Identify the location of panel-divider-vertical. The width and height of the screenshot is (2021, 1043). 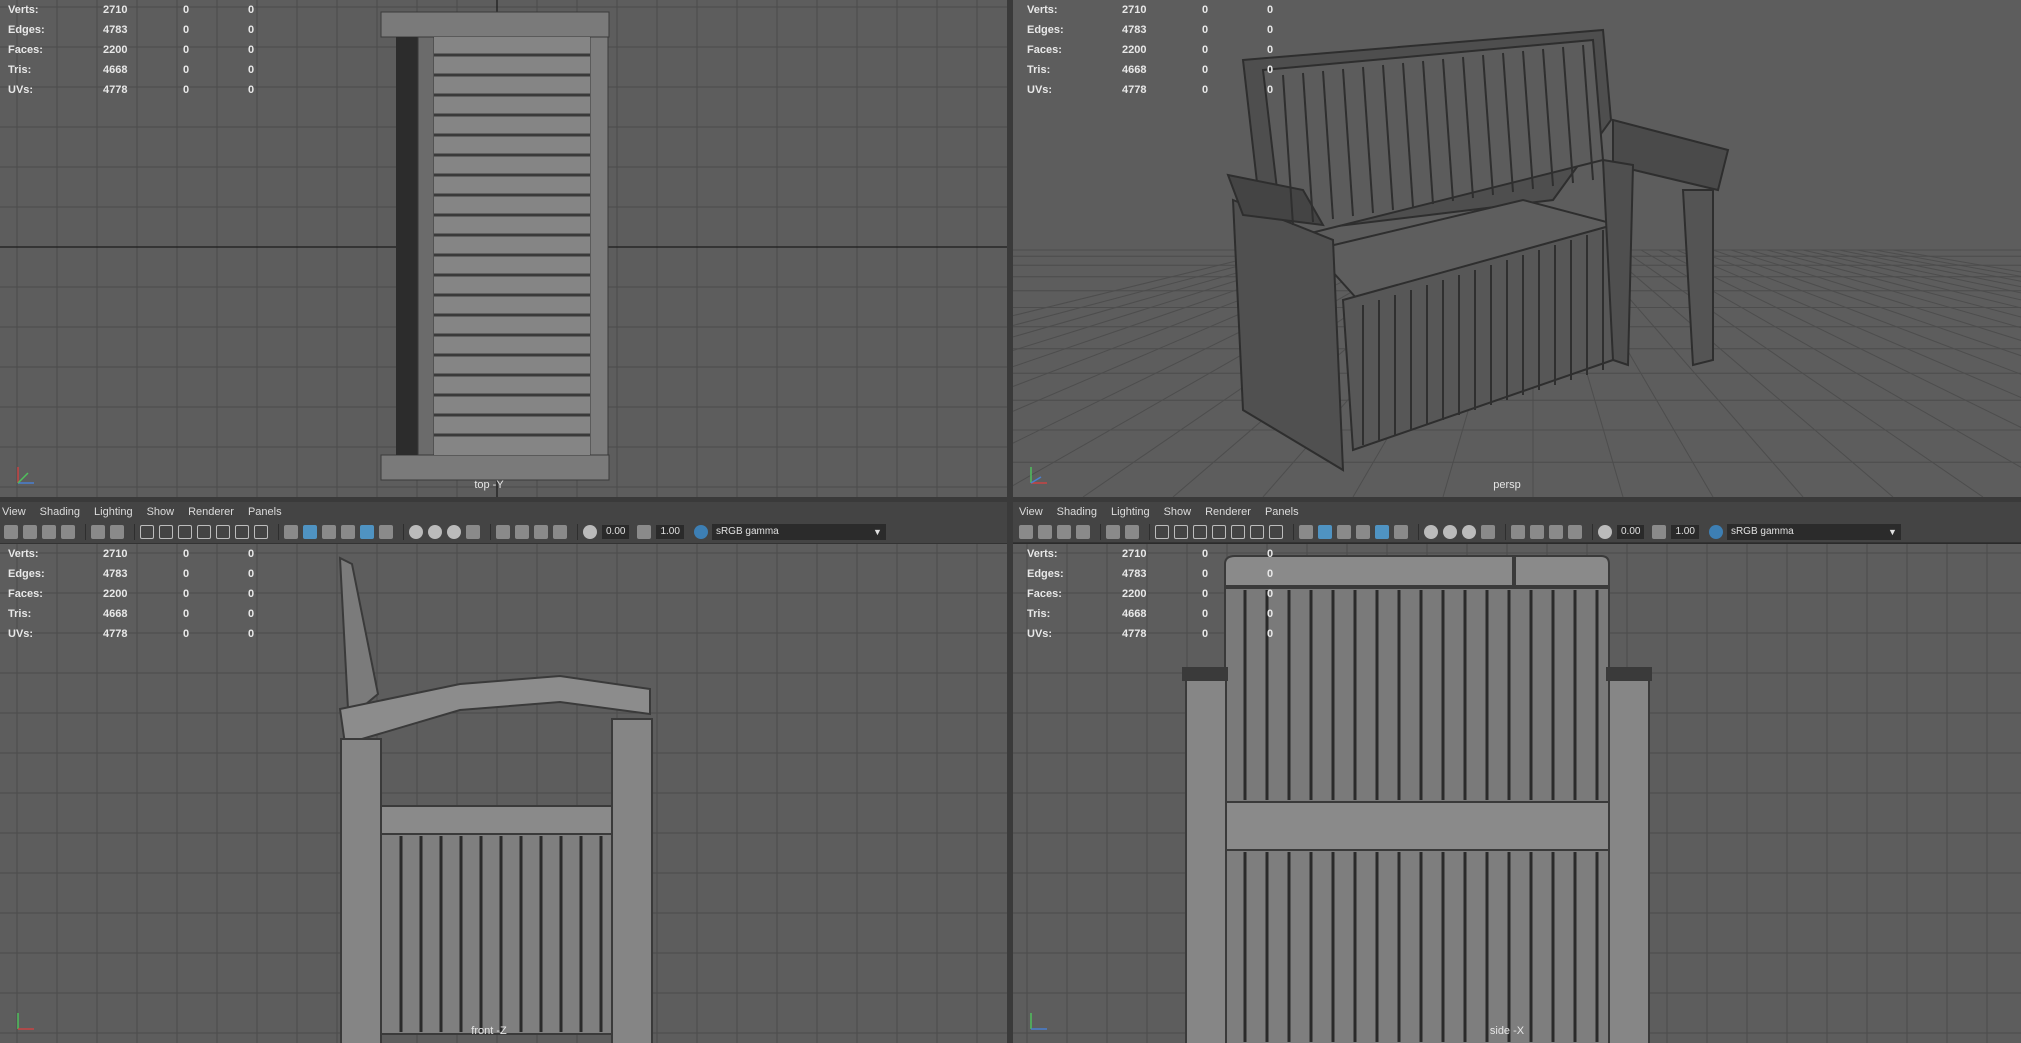
(1010, 521).